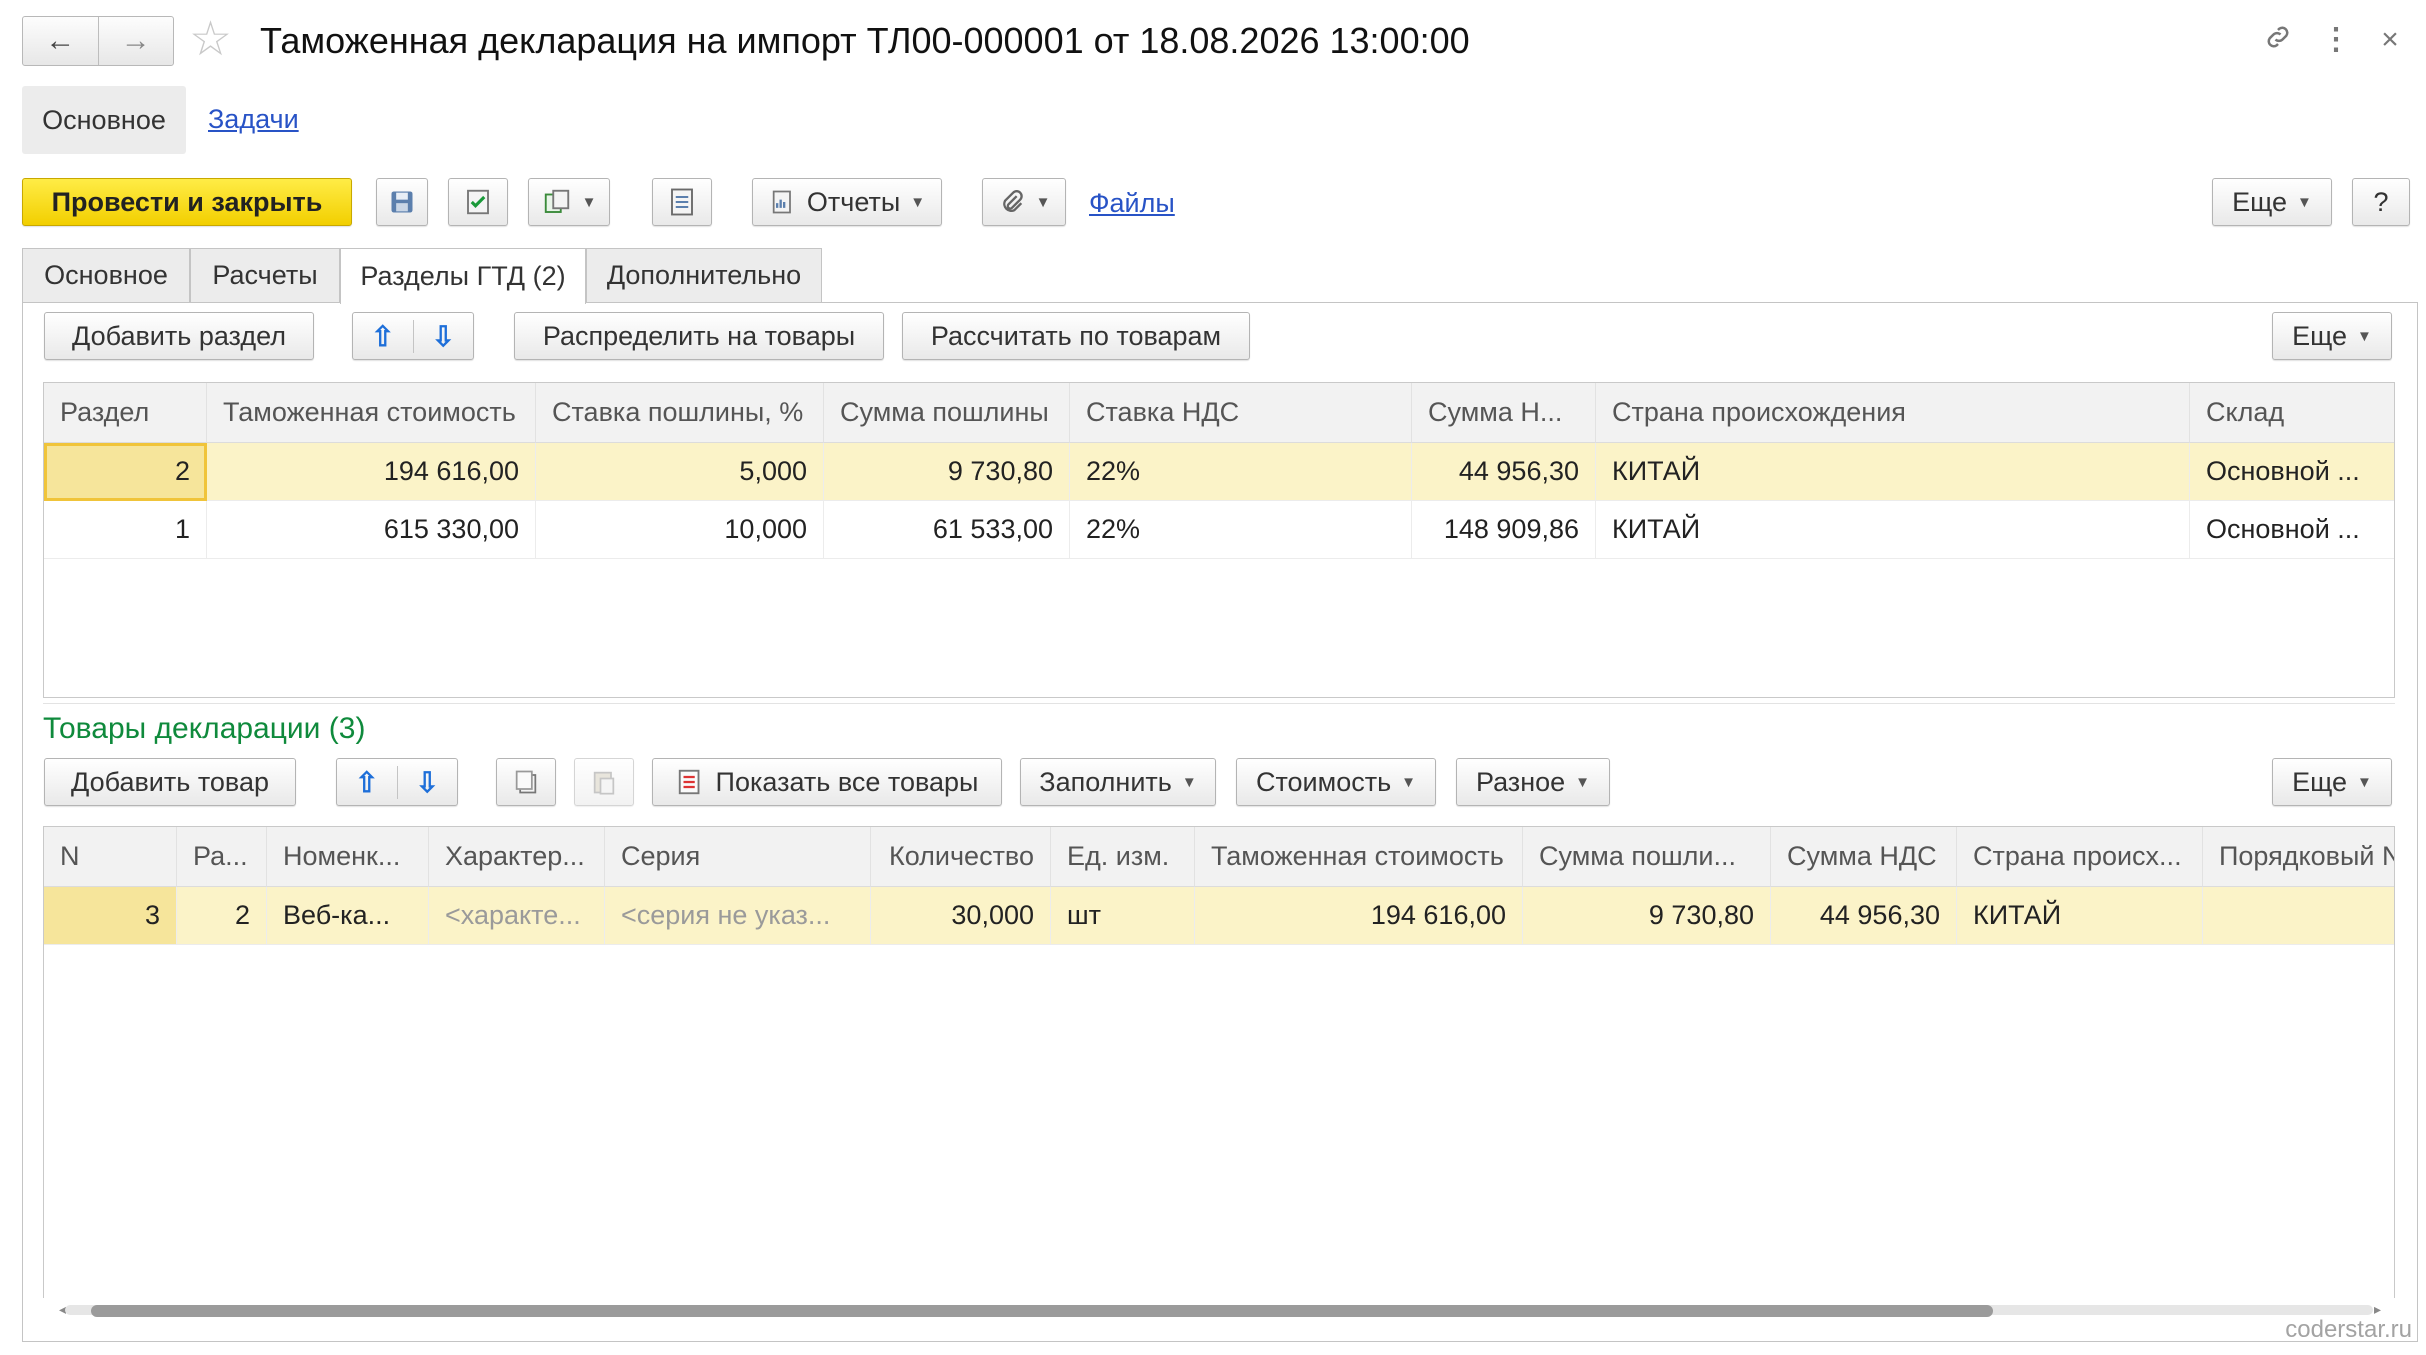 This screenshot has width=2426, height=1355. Describe the element at coordinates (1042, 1311) in the screenshot. I see `scroll-thumb` at that location.